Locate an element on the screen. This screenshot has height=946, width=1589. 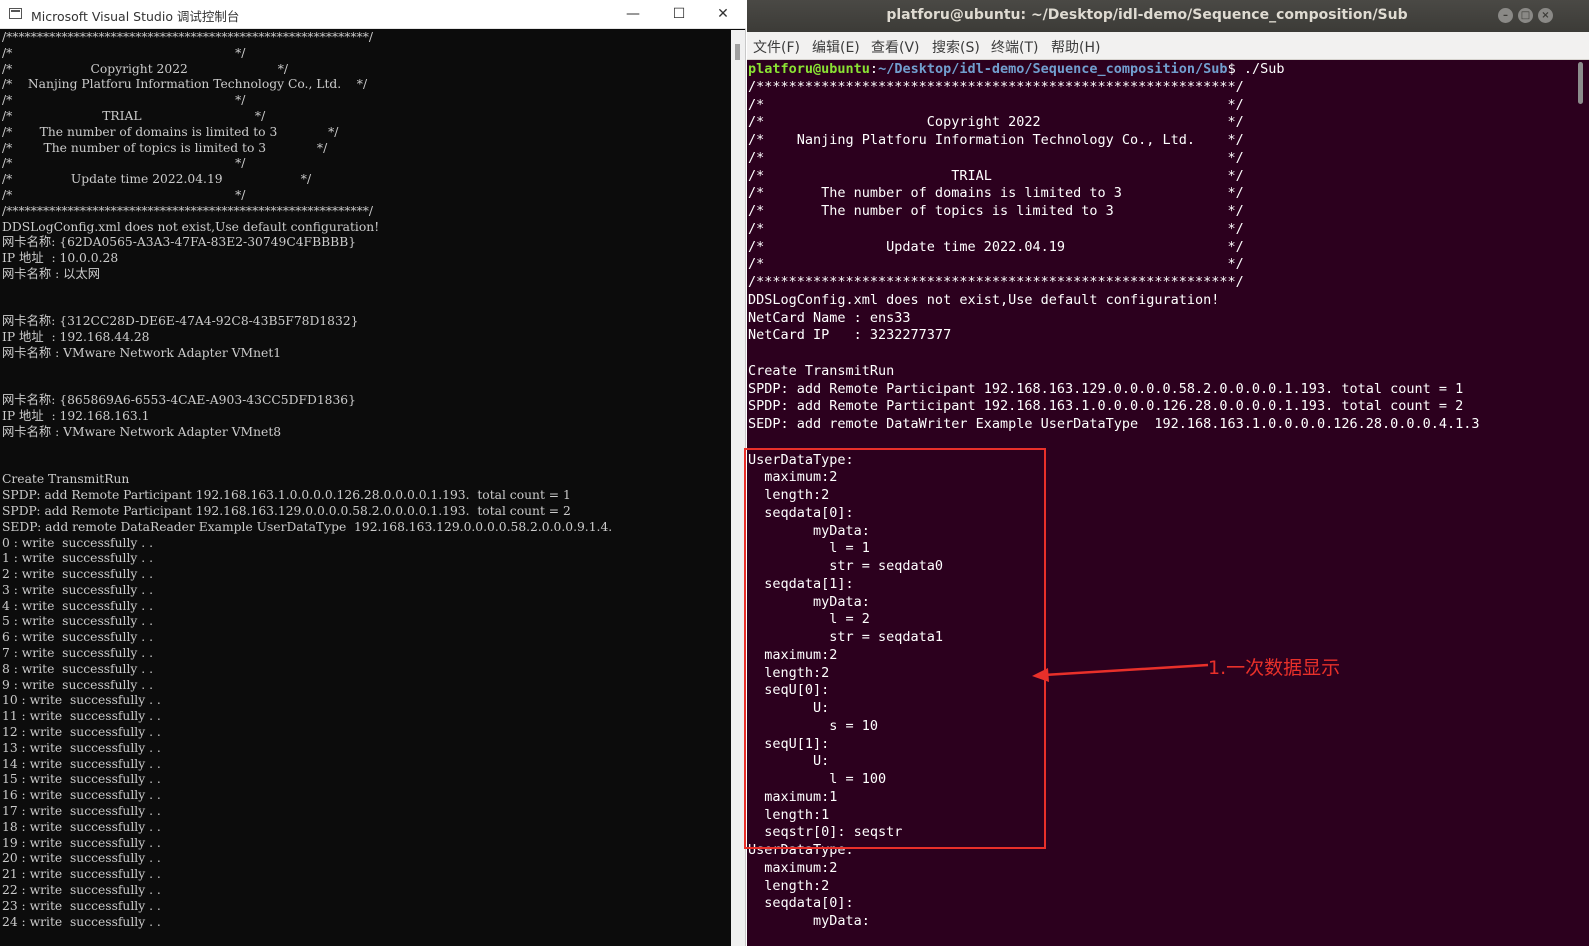
menu-terminal: 终端(T) is located at coordinates (1014, 47).